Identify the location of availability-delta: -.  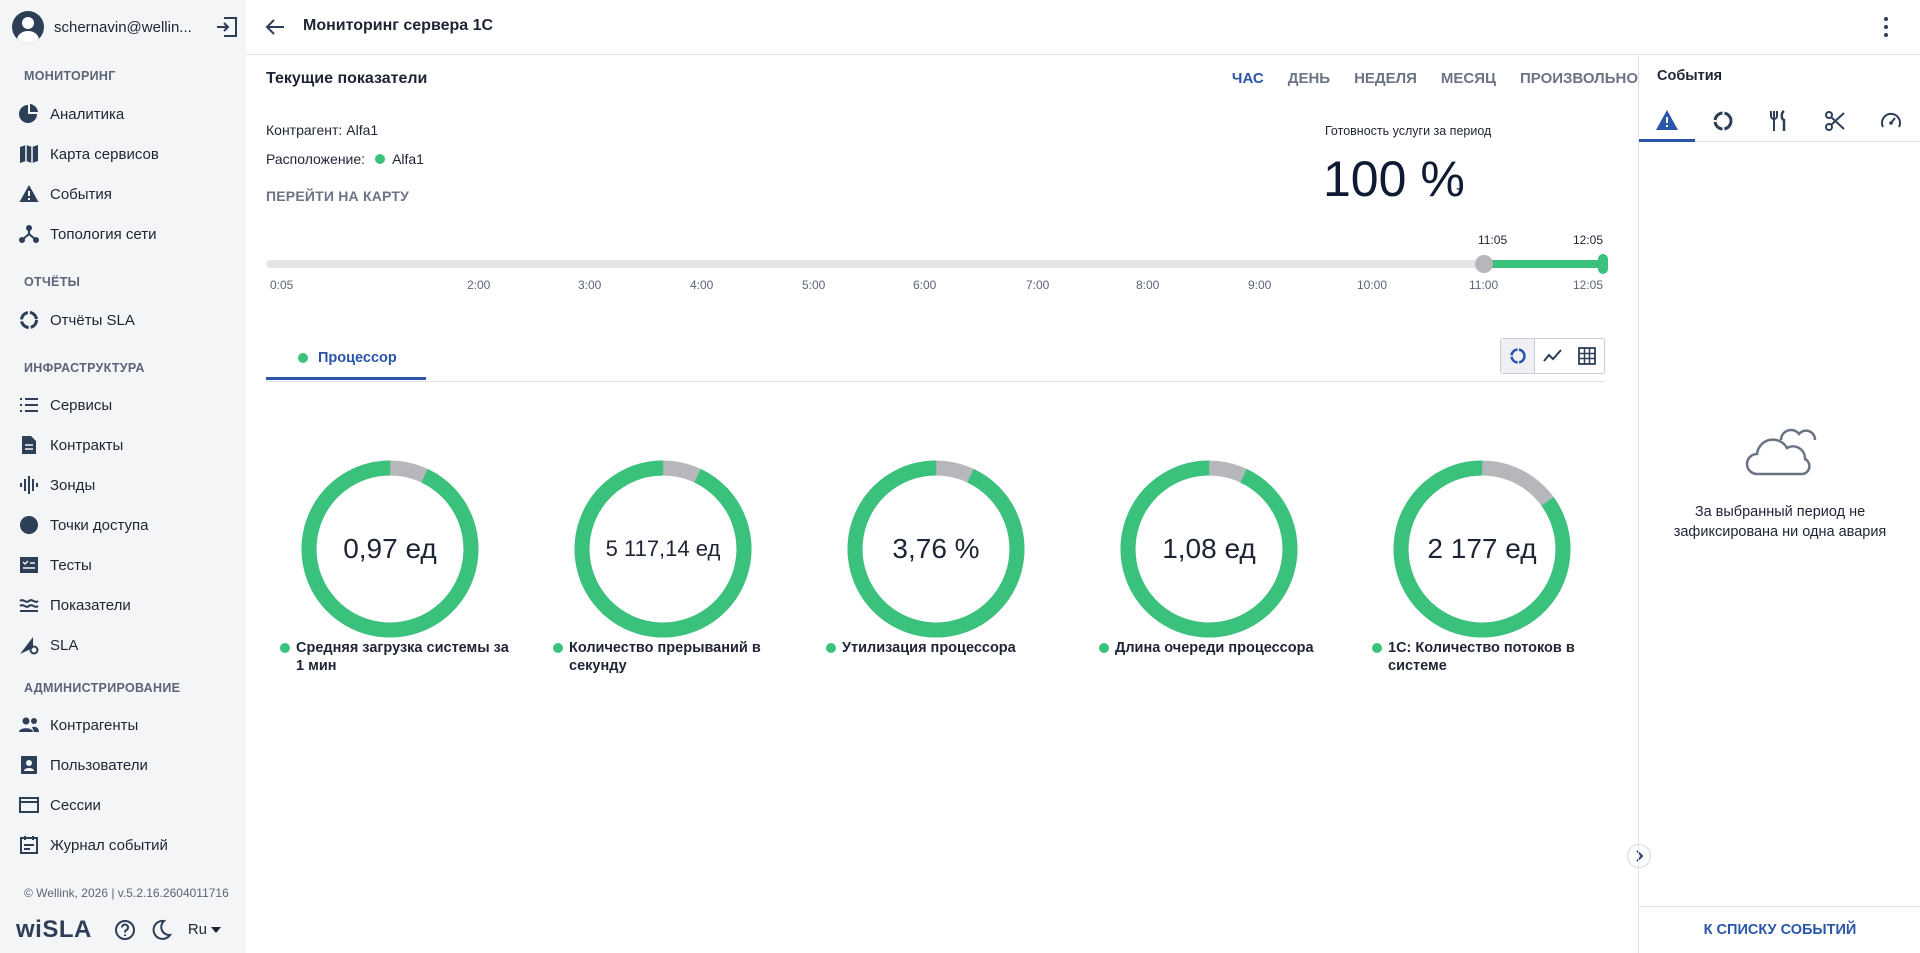
(1459, 188).